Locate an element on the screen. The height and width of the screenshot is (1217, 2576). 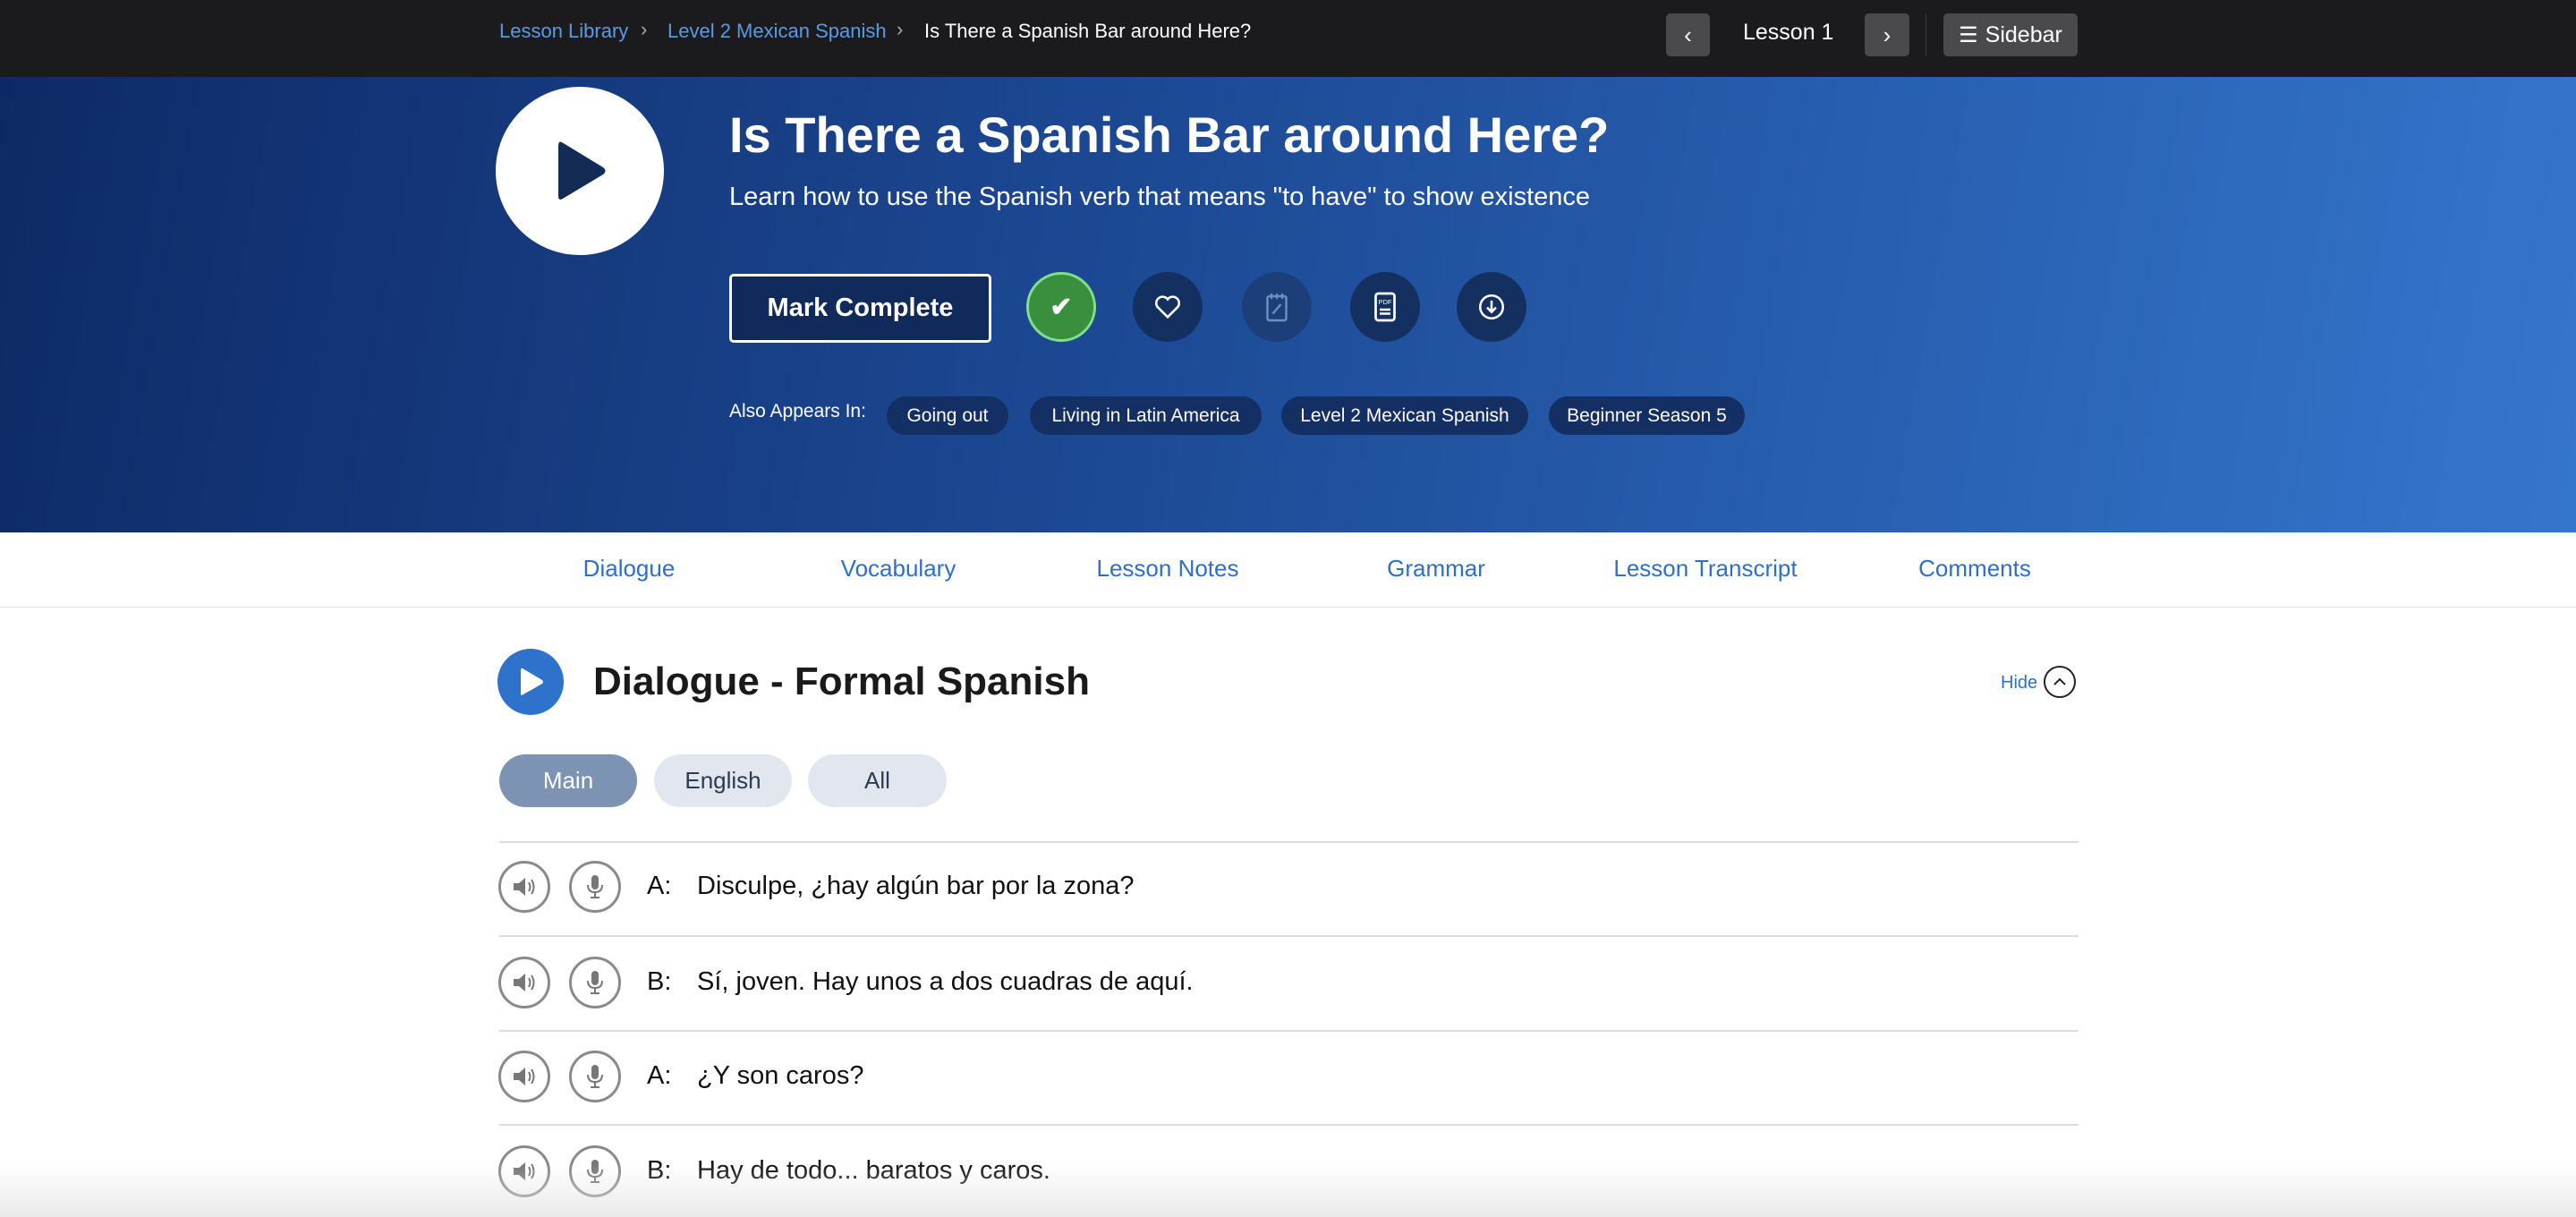
speaker-label: B: is located at coordinates (659, 981).